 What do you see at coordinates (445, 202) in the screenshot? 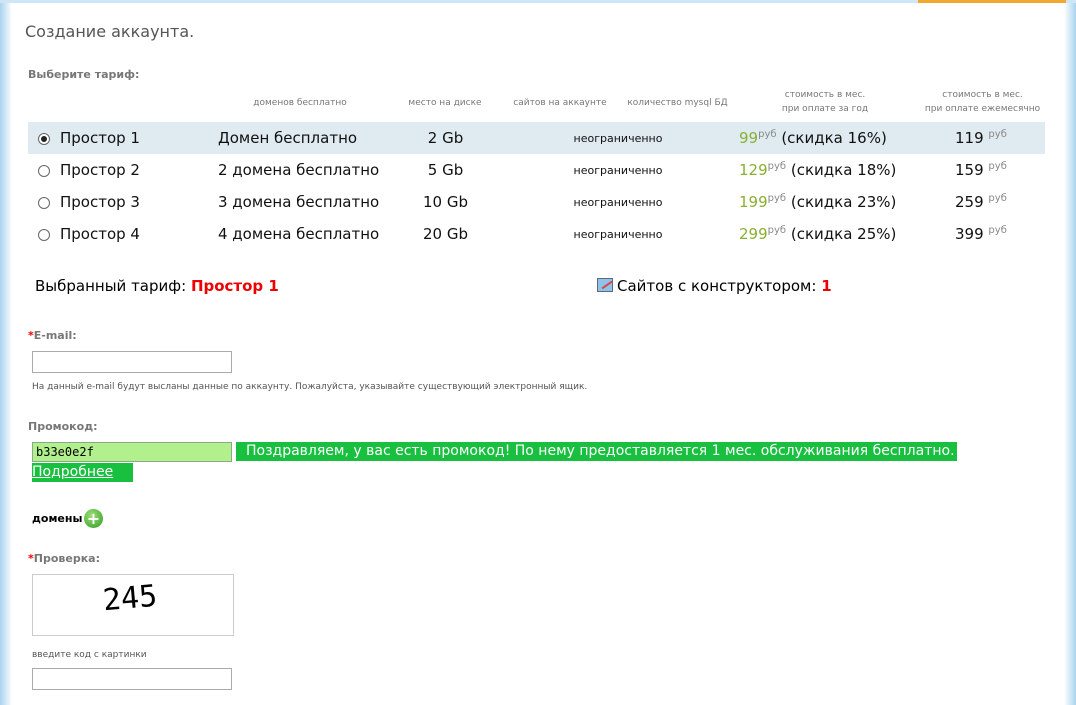
I see `plan-disk: 10 Gb` at bounding box center [445, 202].